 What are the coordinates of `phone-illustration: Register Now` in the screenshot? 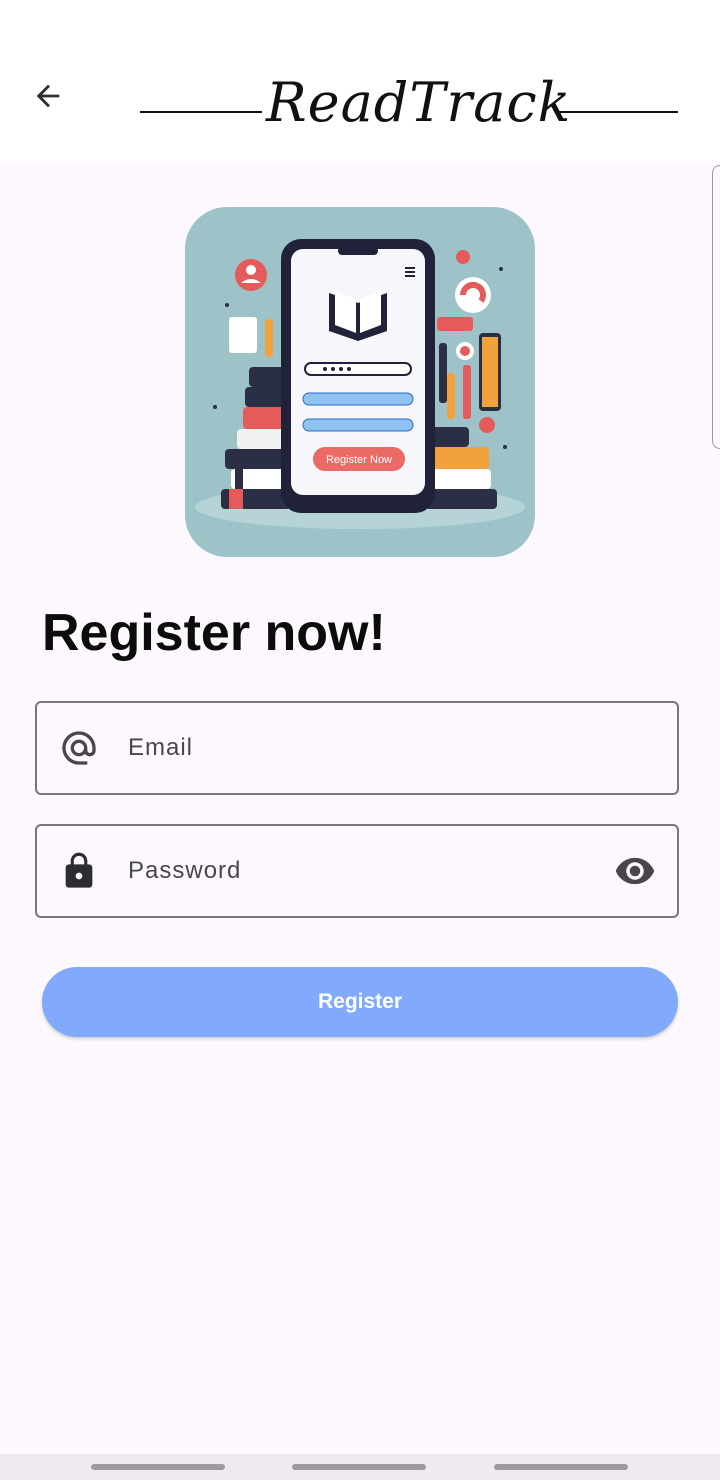 It's located at (358, 376).